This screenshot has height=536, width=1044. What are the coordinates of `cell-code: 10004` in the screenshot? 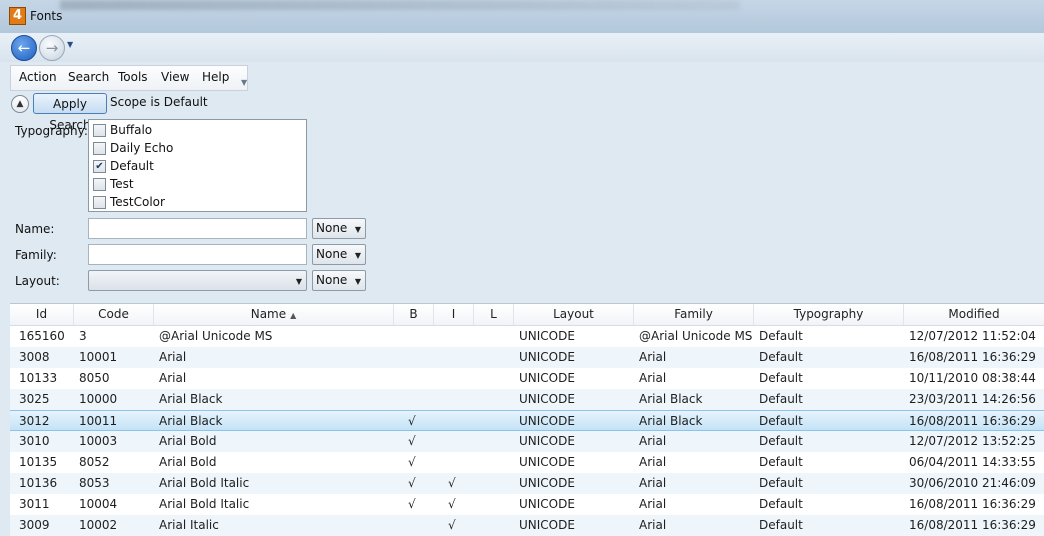 It's located at (98, 504).